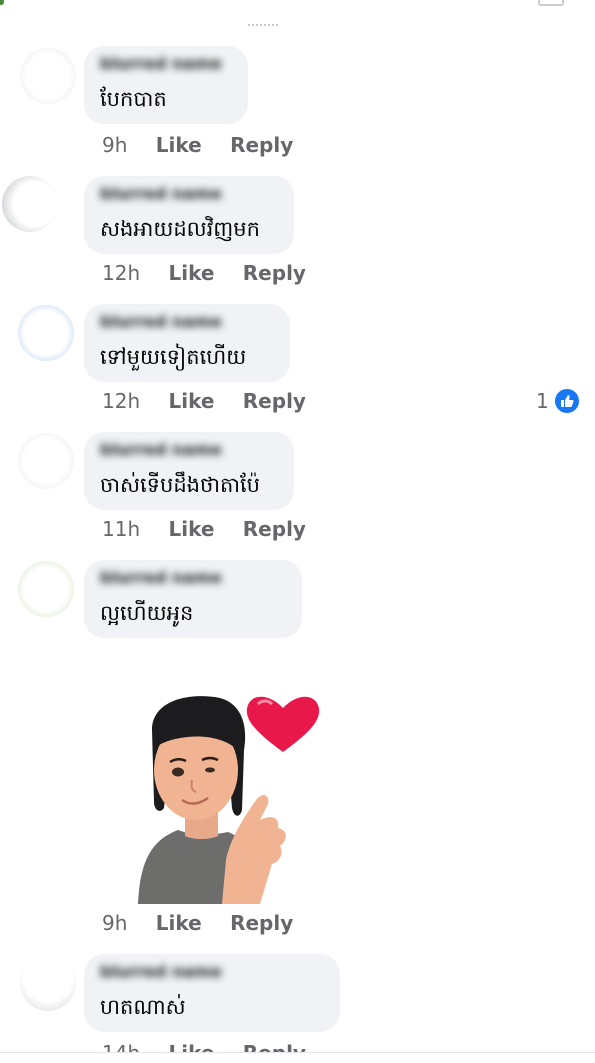 The height and width of the screenshot is (1063, 595). I want to click on comment-bubble: blurred name សងអាយដលវិញមក, so click(189, 215).